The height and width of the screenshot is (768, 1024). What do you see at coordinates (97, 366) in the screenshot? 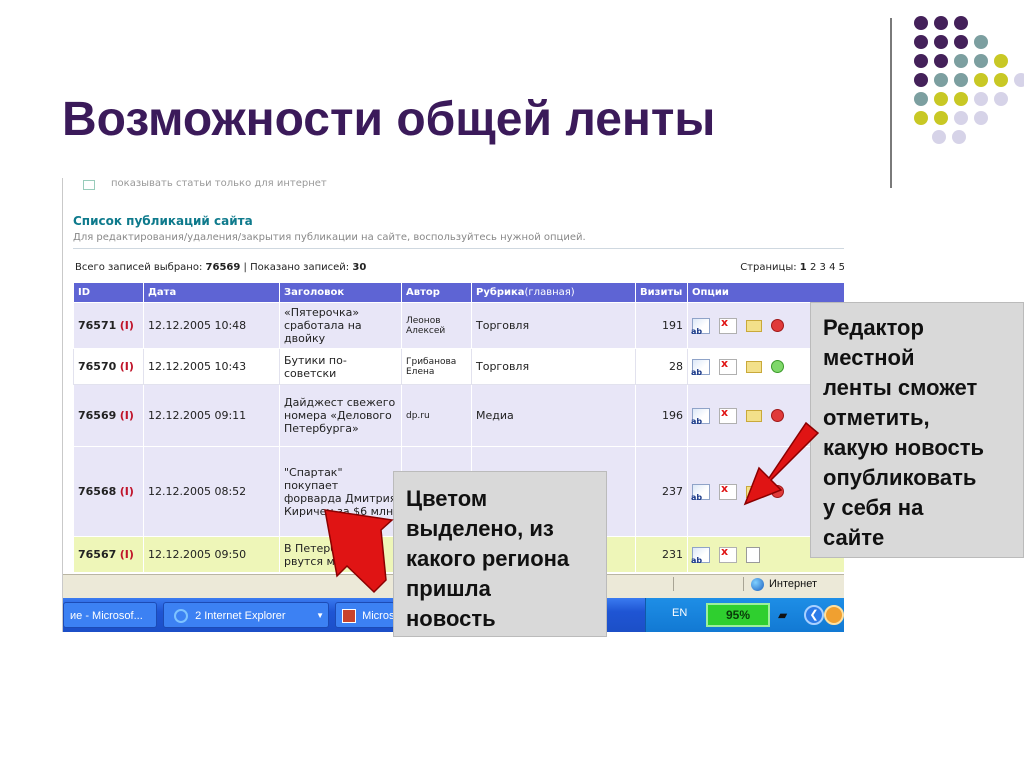
I see `row-id: 76570` at bounding box center [97, 366].